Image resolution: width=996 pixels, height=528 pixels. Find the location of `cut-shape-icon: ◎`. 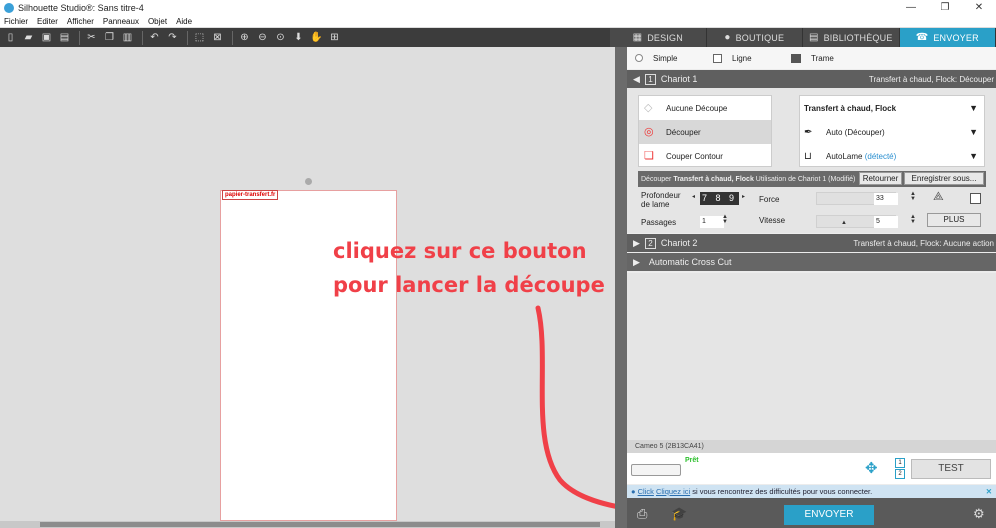

cut-shape-icon: ◎ is located at coordinates (649, 132).